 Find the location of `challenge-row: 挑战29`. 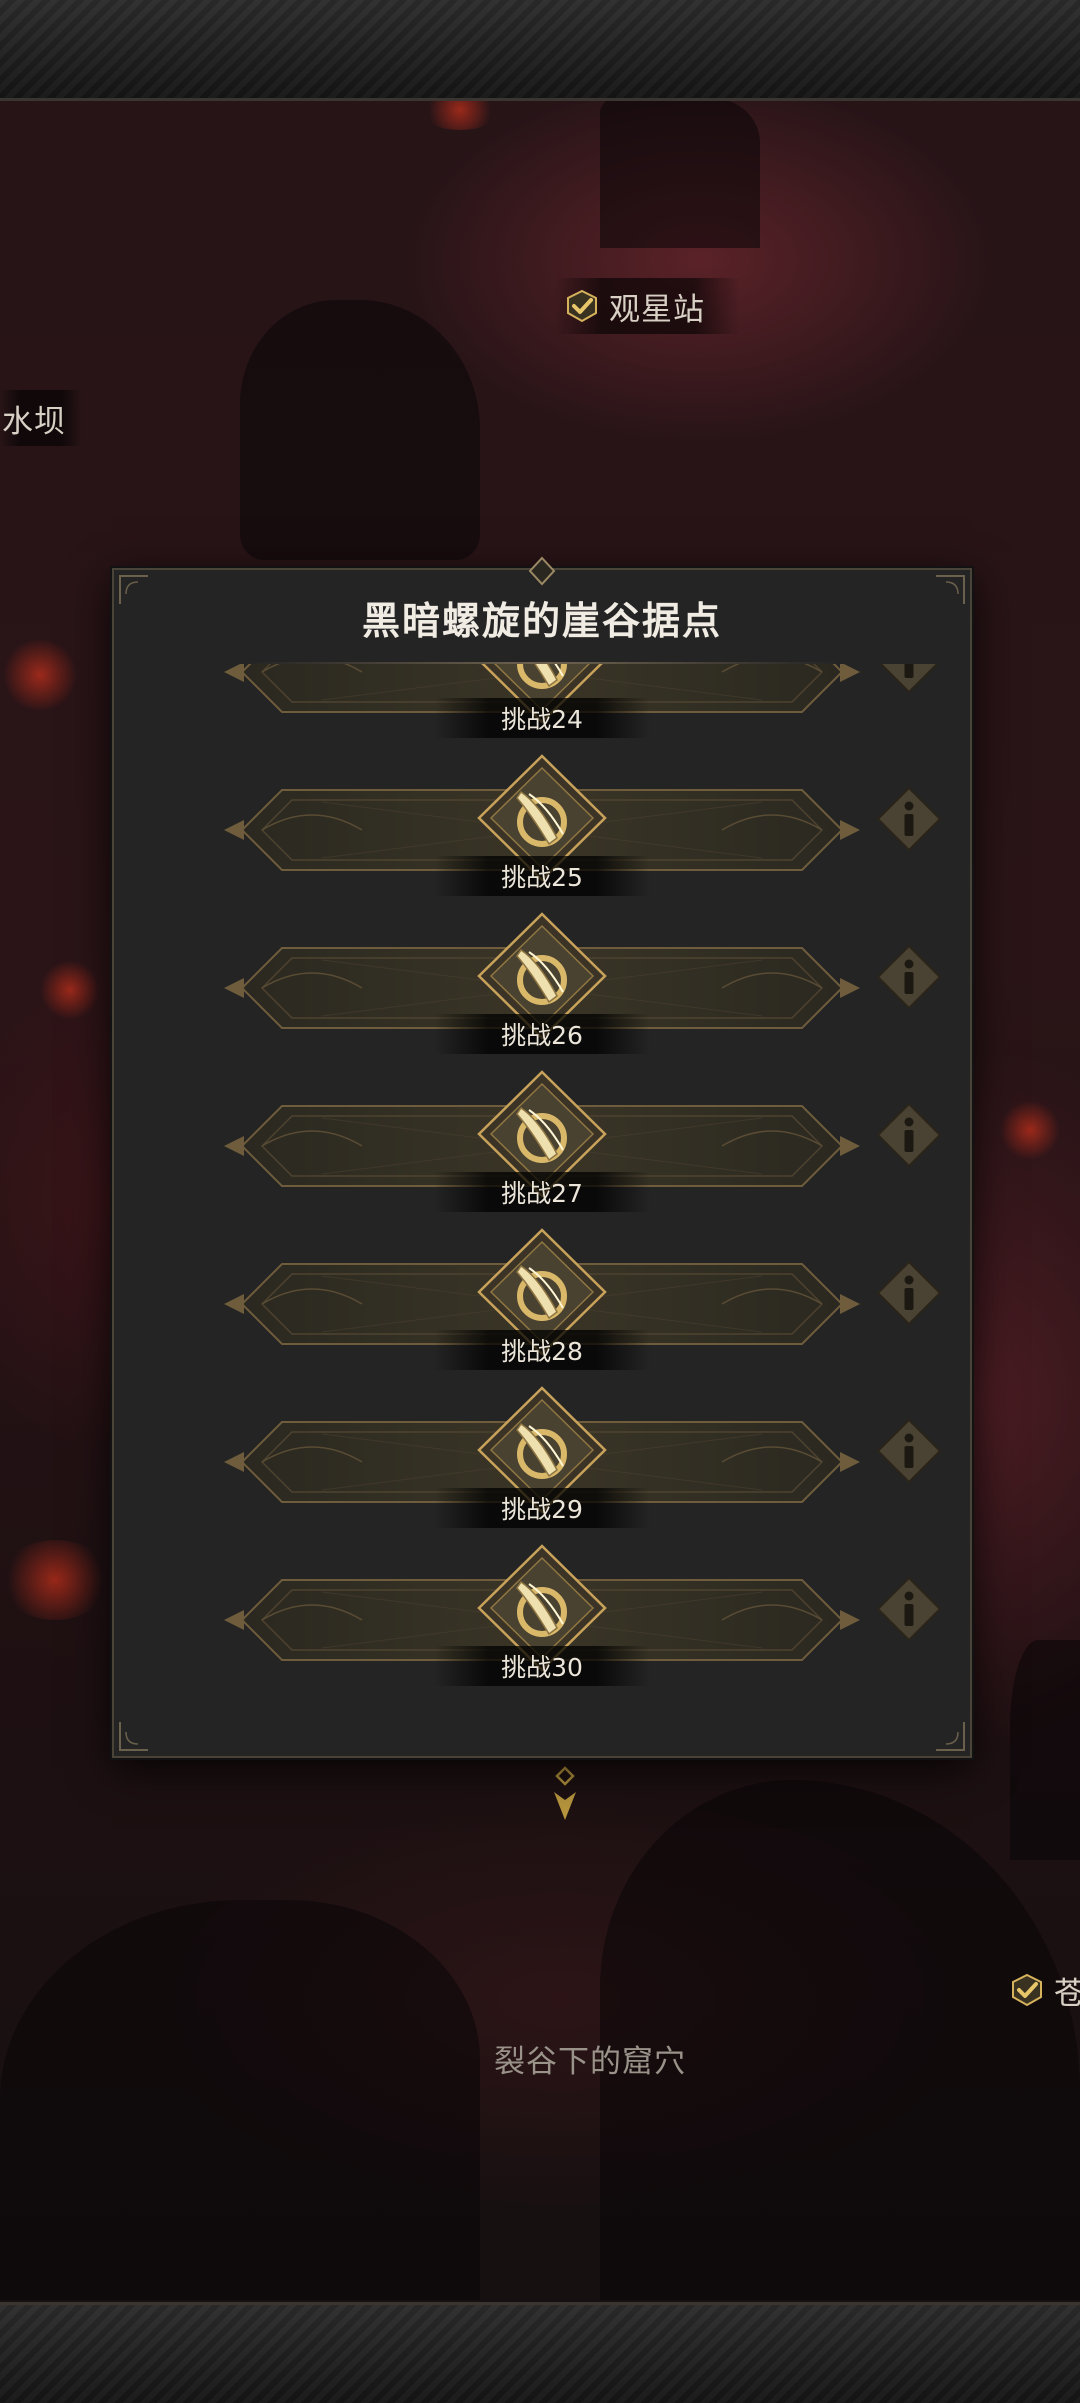

challenge-row: 挑战29 is located at coordinates (542, 1463).